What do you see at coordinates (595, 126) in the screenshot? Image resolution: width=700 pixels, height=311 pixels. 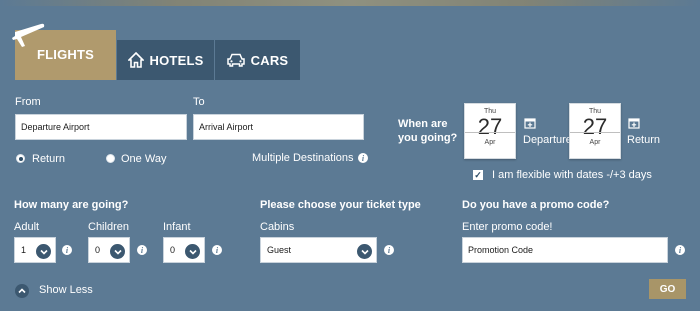 I see `return-day: 27` at bounding box center [595, 126].